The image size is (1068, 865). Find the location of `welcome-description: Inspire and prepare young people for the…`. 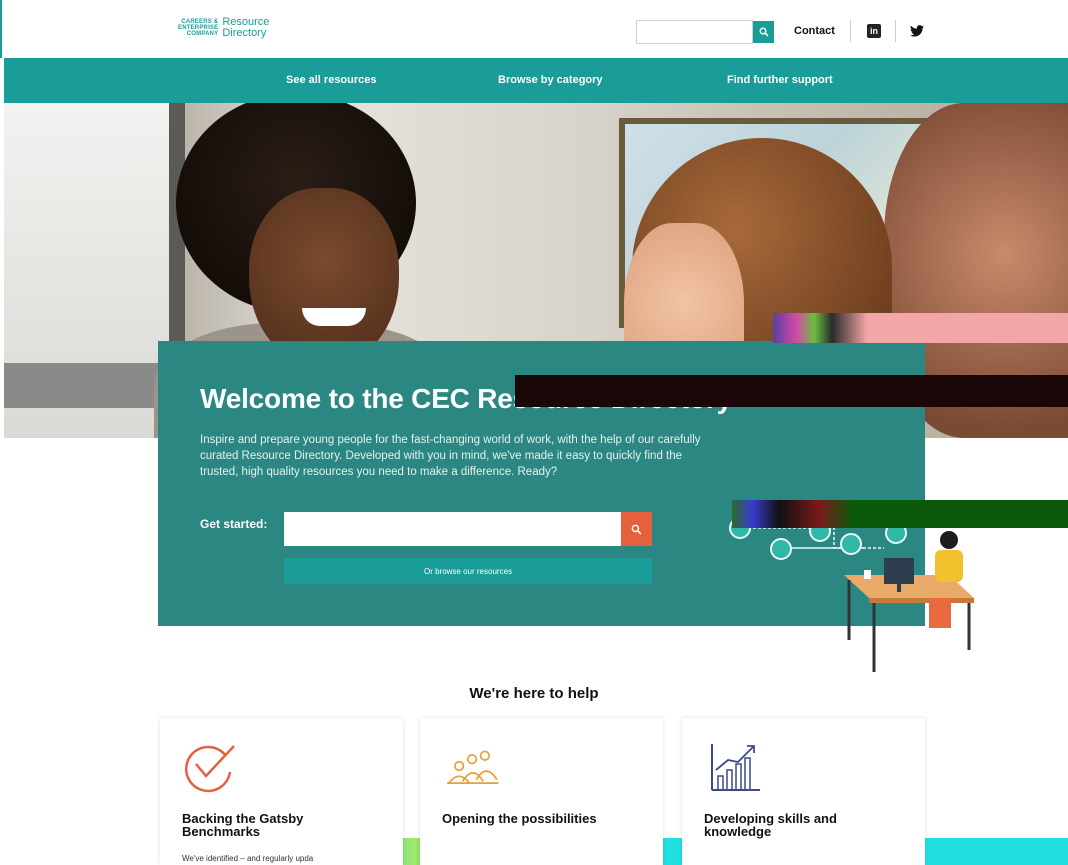

welcome-description: Inspire and prepare young people for the… is located at coordinates (450, 456).